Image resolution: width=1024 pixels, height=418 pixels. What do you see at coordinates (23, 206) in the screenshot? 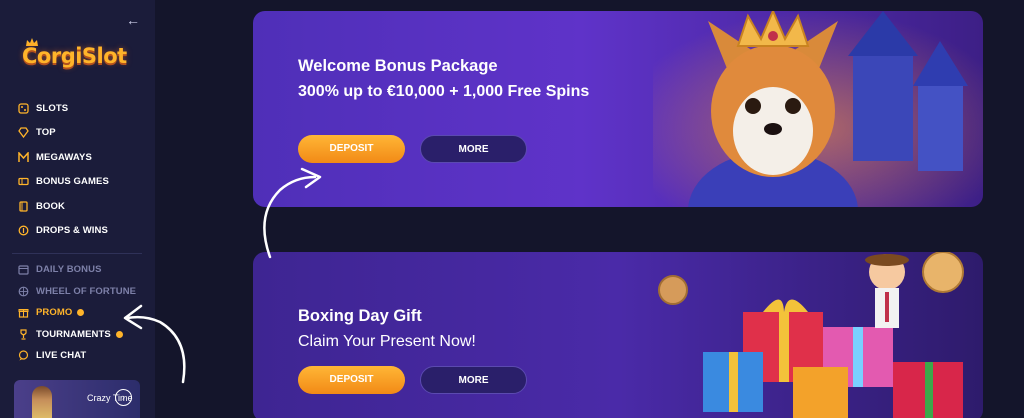
I see `book-icon` at bounding box center [23, 206].